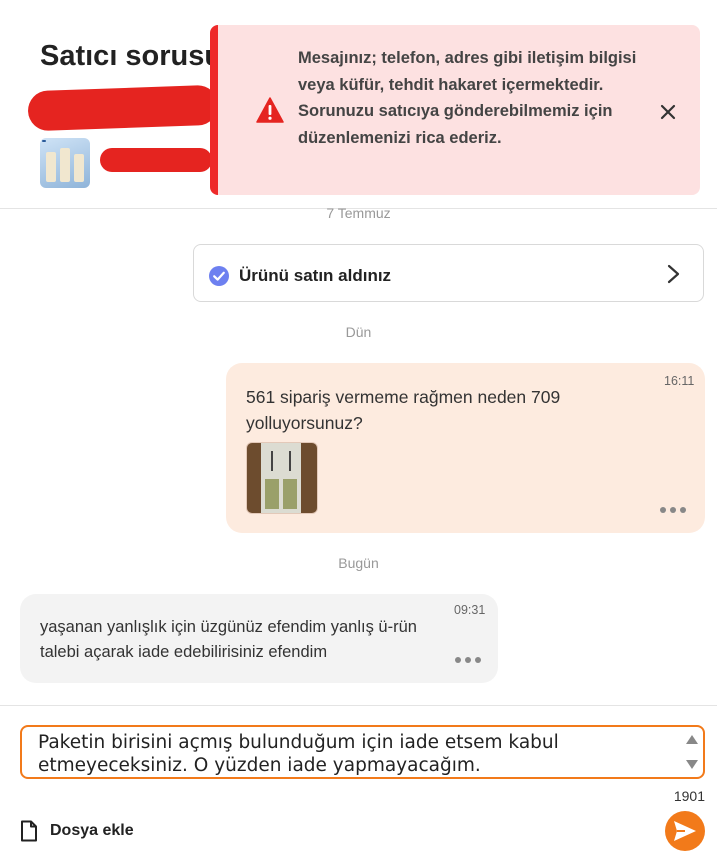 The height and width of the screenshot is (868, 717). I want to click on chevron-right-icon, so click(673, 274).